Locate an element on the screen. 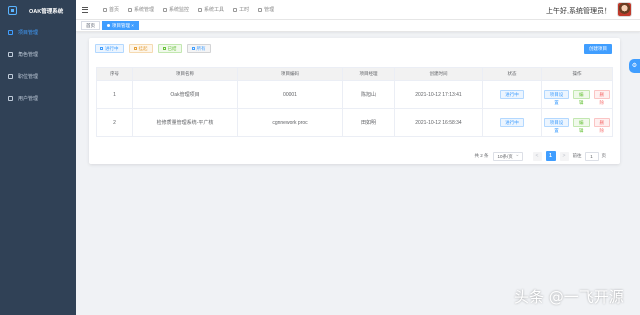 The height and width of the screenshot is (315, 640). home-icon is located at coordinates (105, 9).